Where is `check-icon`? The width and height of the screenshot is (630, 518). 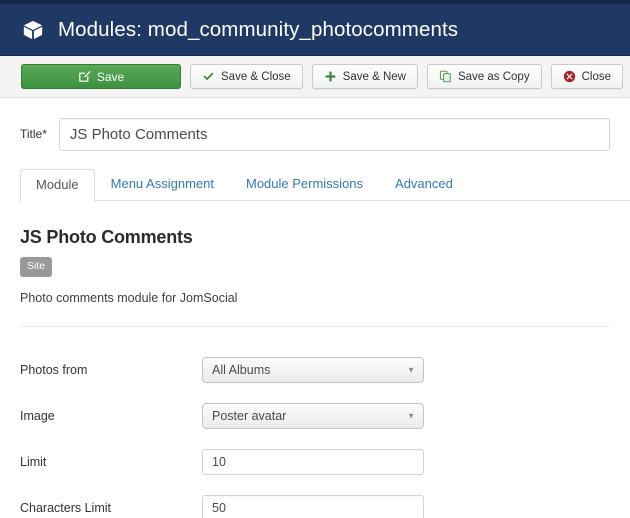
check-icon is located at coordinates (208, 76).